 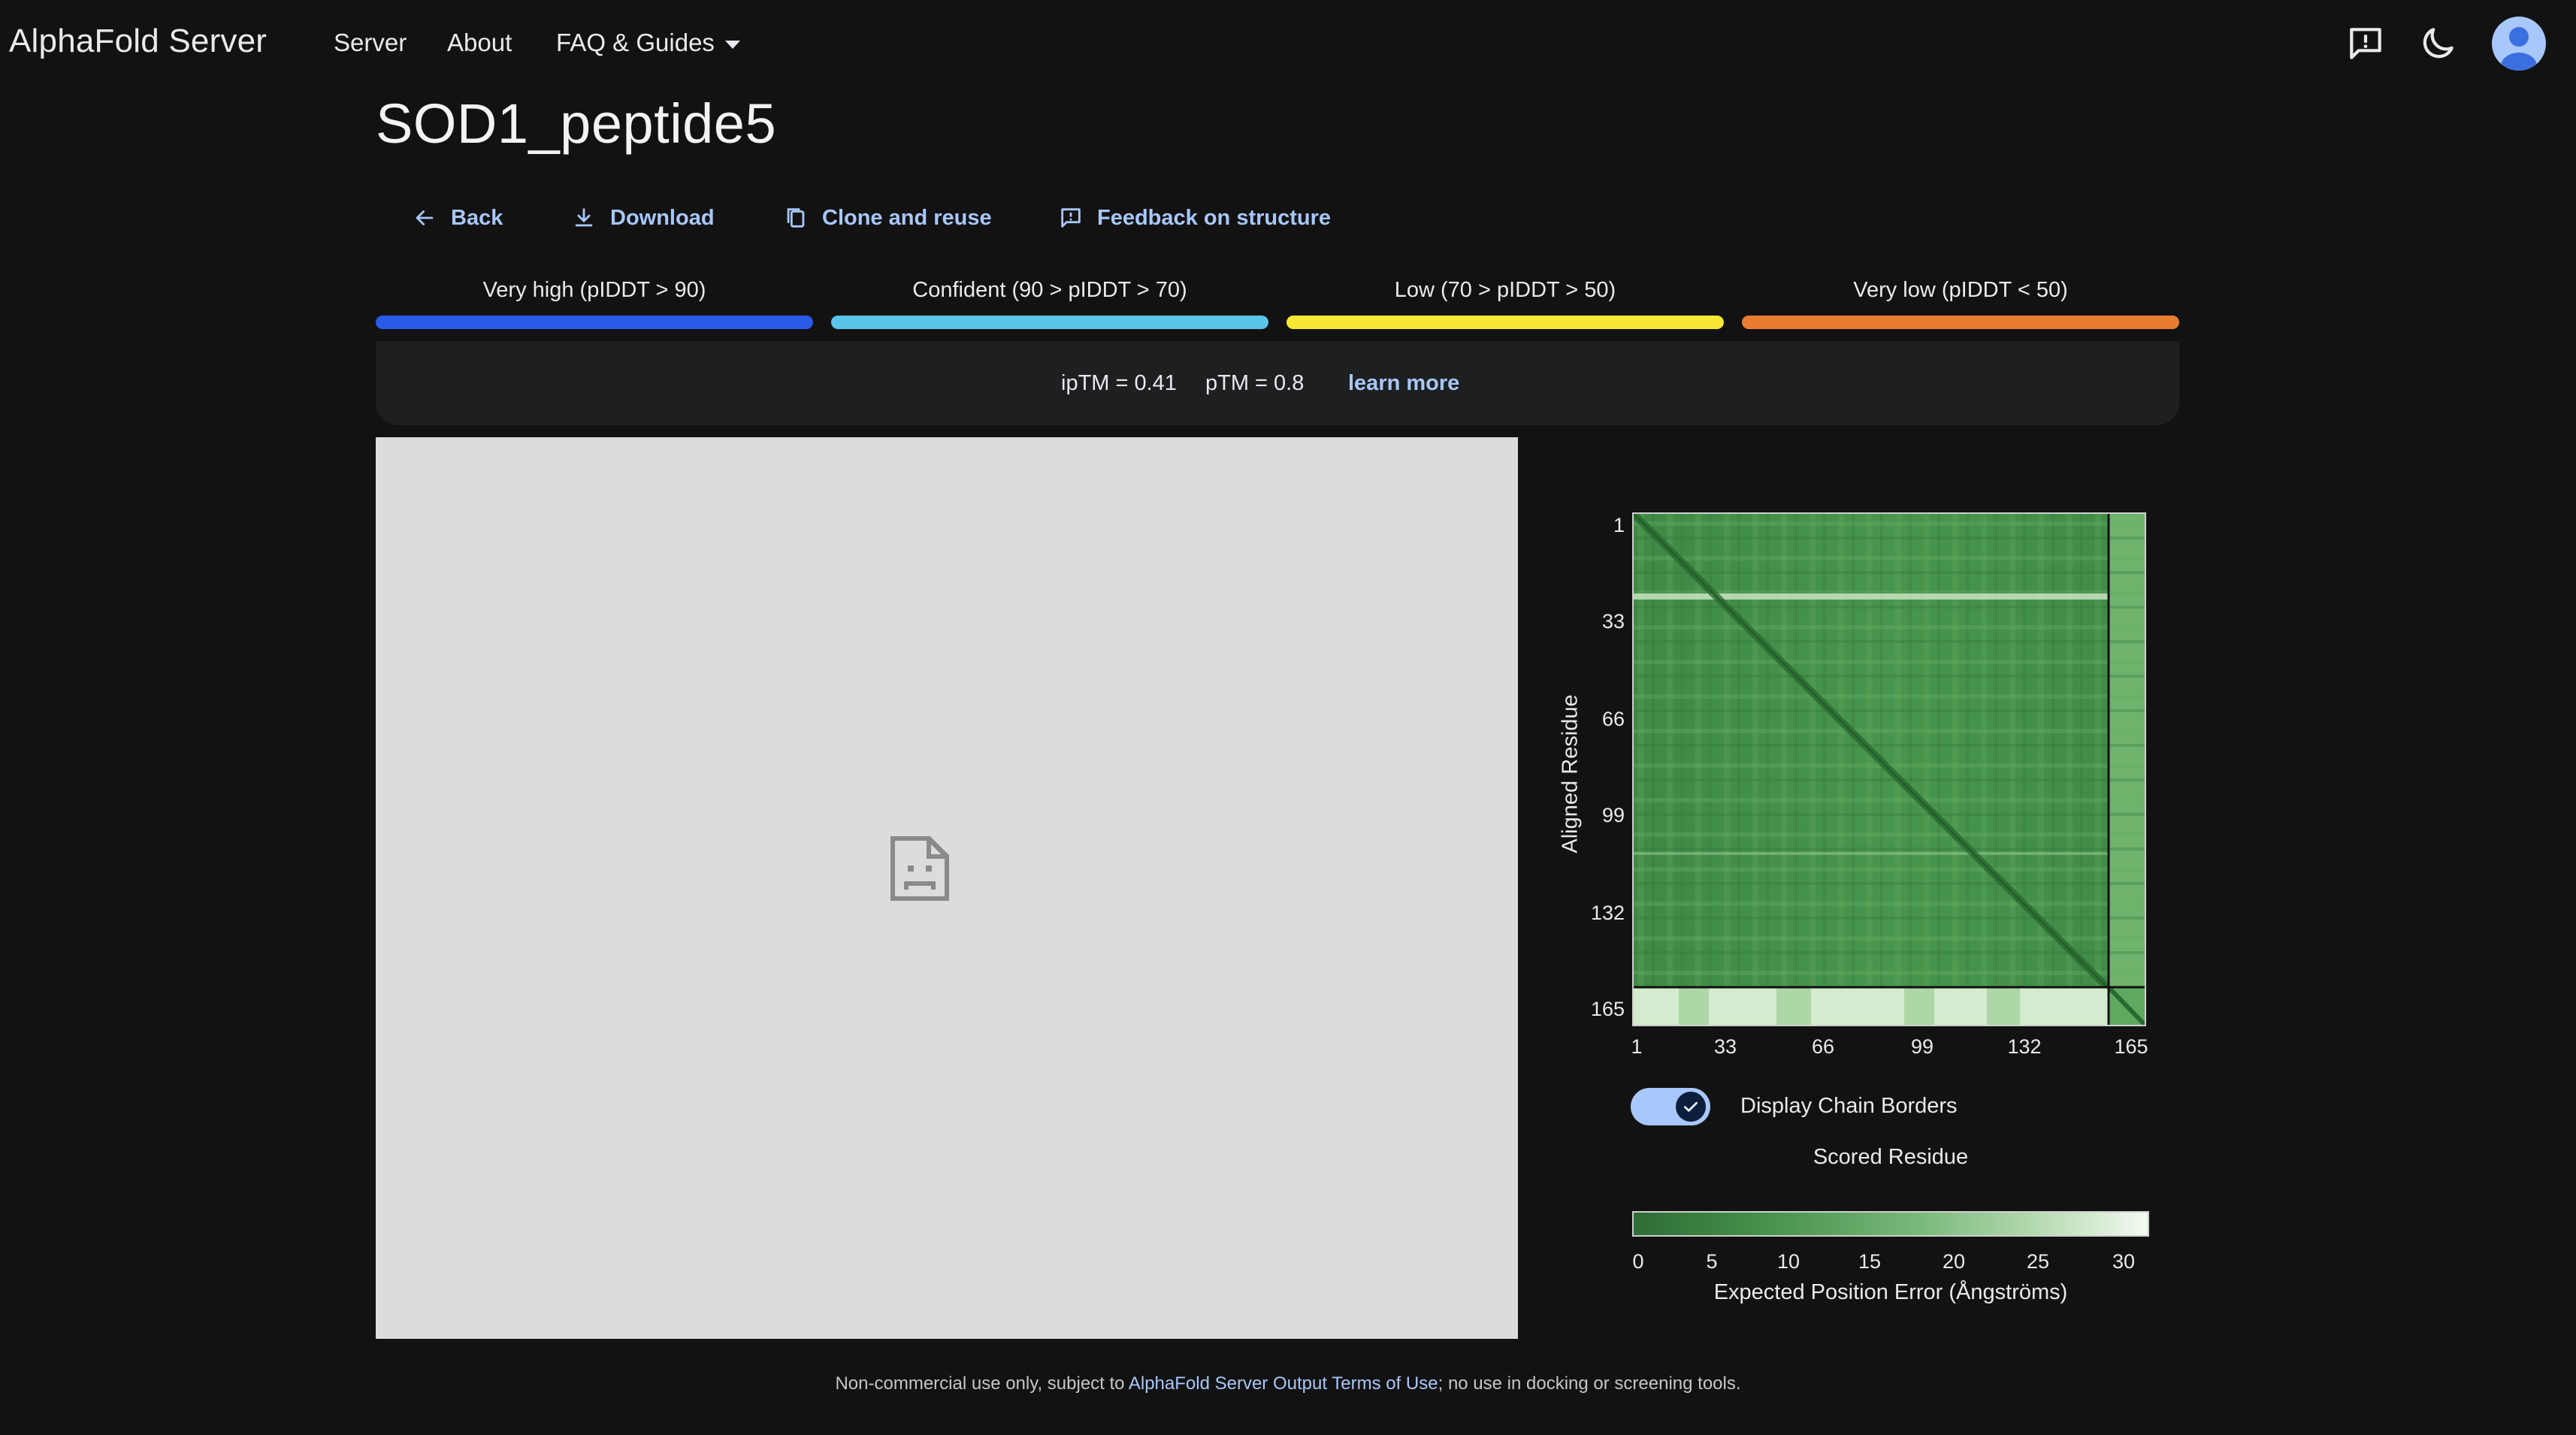 I want to click on broken-image-icon, so click(x=920, y=869).